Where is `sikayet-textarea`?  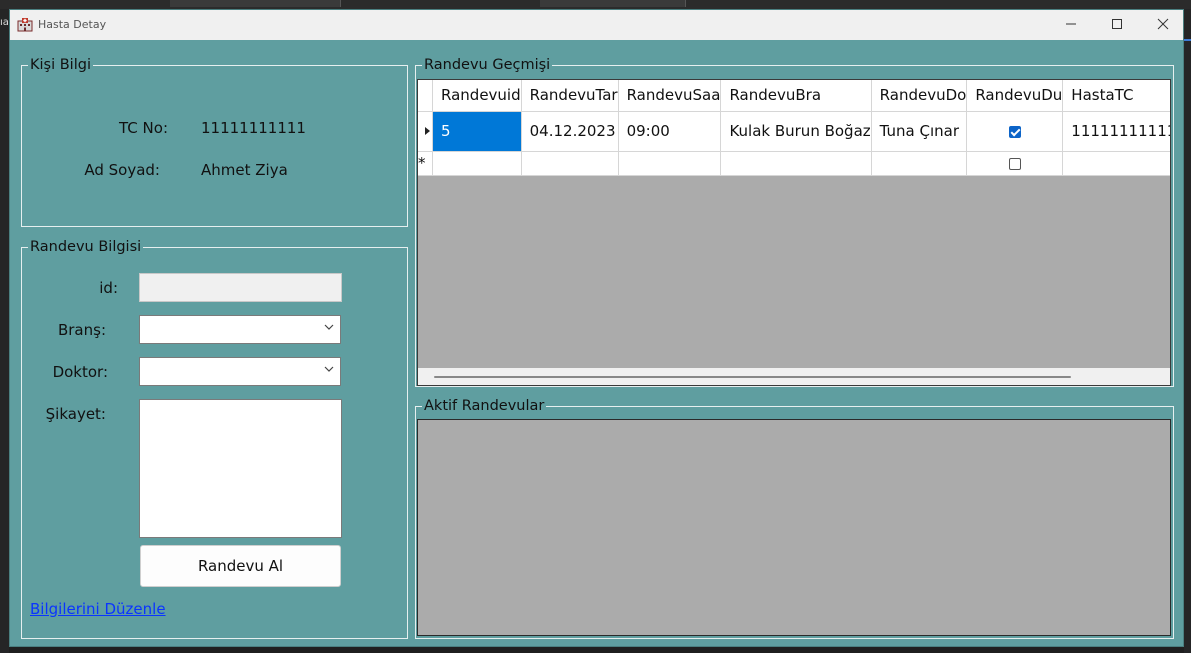 sikayet-textarea is located at coordinates (240, 468).